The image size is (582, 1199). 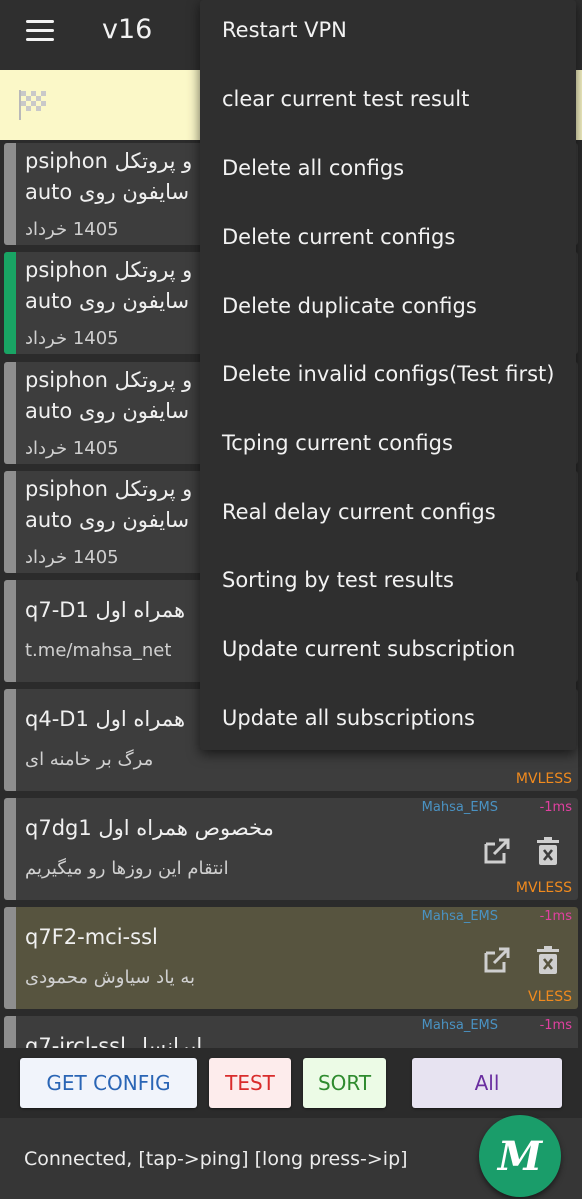 I want to click on config-remark: t.me/mahsa_net, so click(x=98, y=650).